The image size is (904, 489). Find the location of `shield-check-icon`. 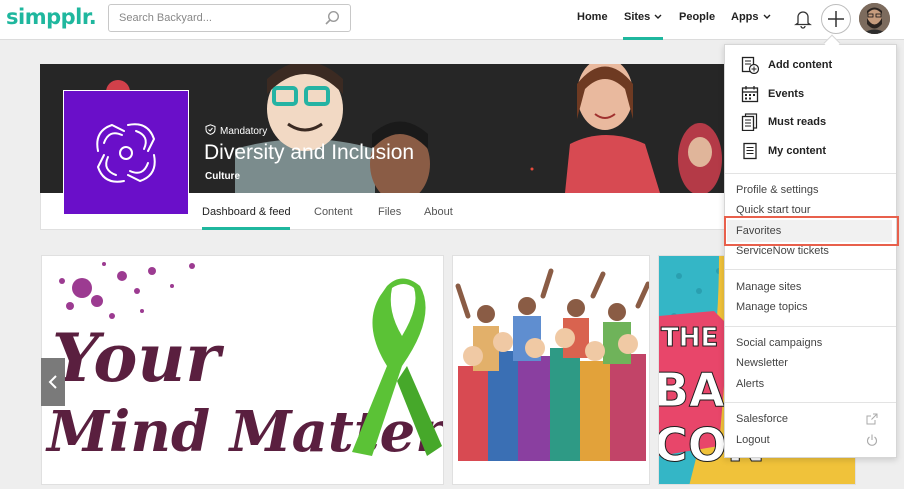

shield-check-icon is located at coordinates (210, 129).